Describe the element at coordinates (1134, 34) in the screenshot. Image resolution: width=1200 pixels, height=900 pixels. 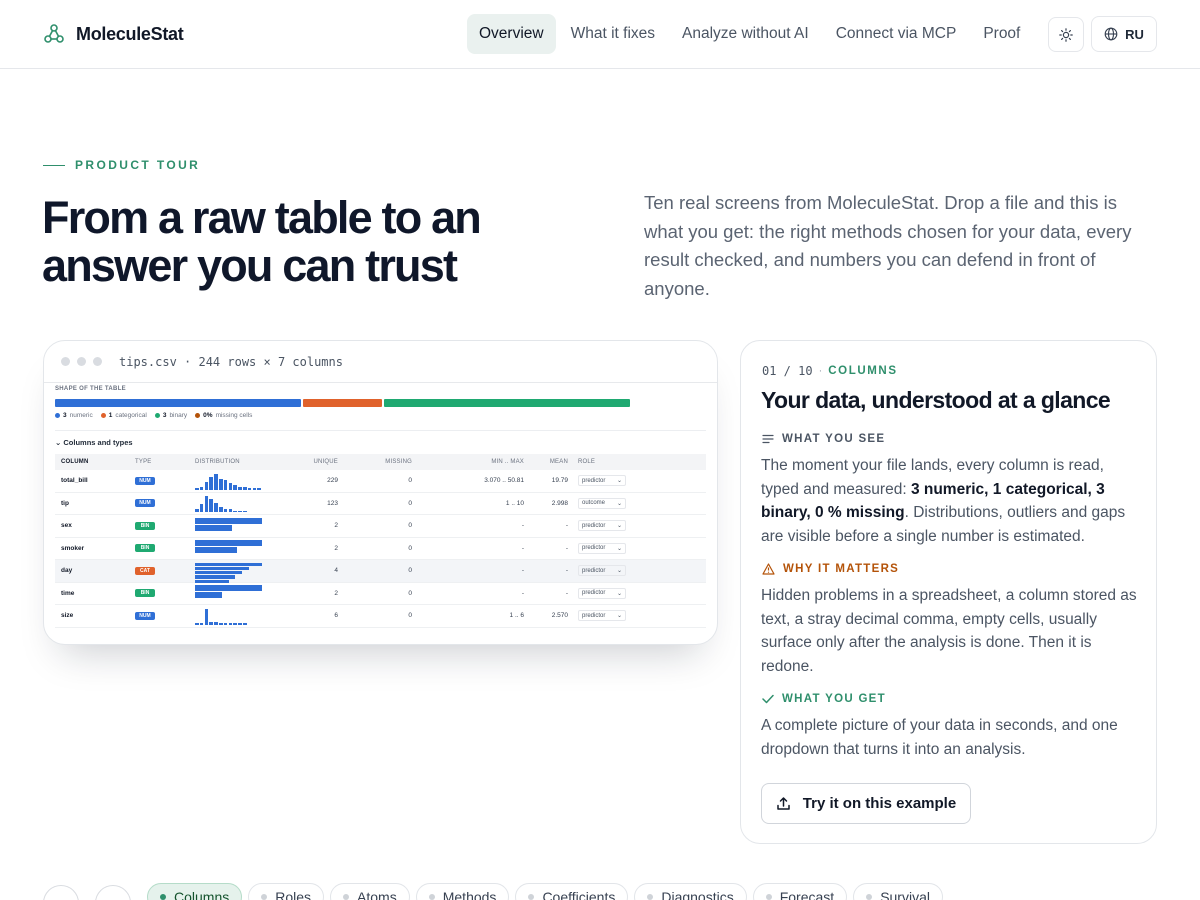
I see `language-label: RU` at that location.